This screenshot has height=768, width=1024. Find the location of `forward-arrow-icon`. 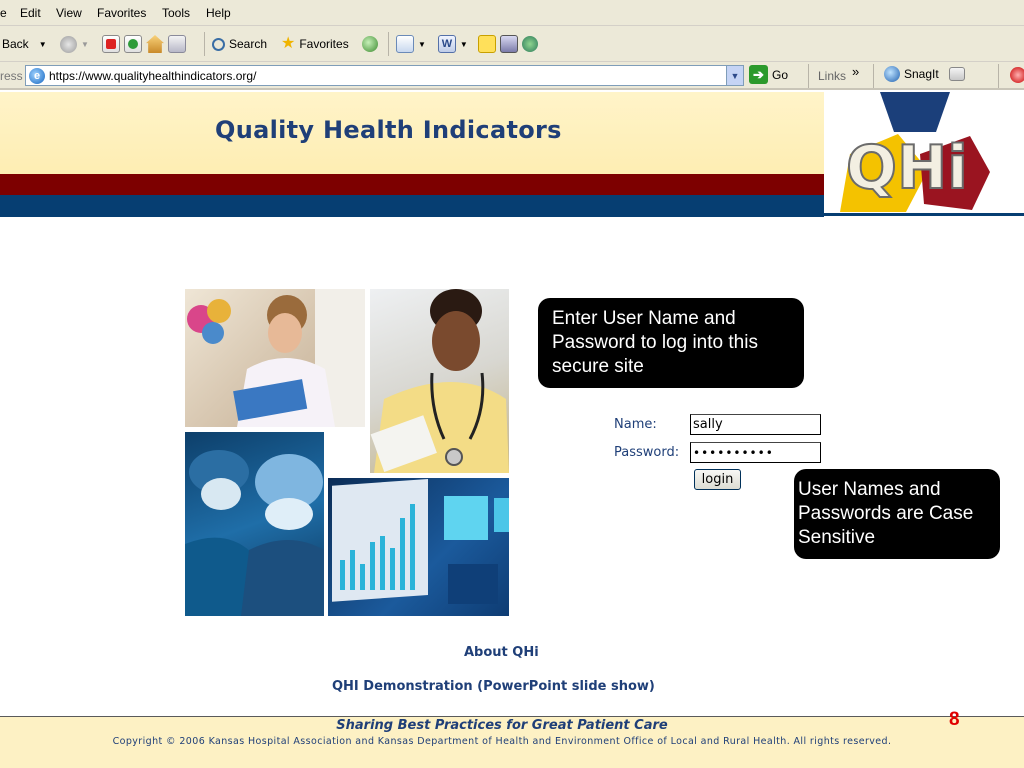

forward-arrow-icon is located at coordinates (68, 44).